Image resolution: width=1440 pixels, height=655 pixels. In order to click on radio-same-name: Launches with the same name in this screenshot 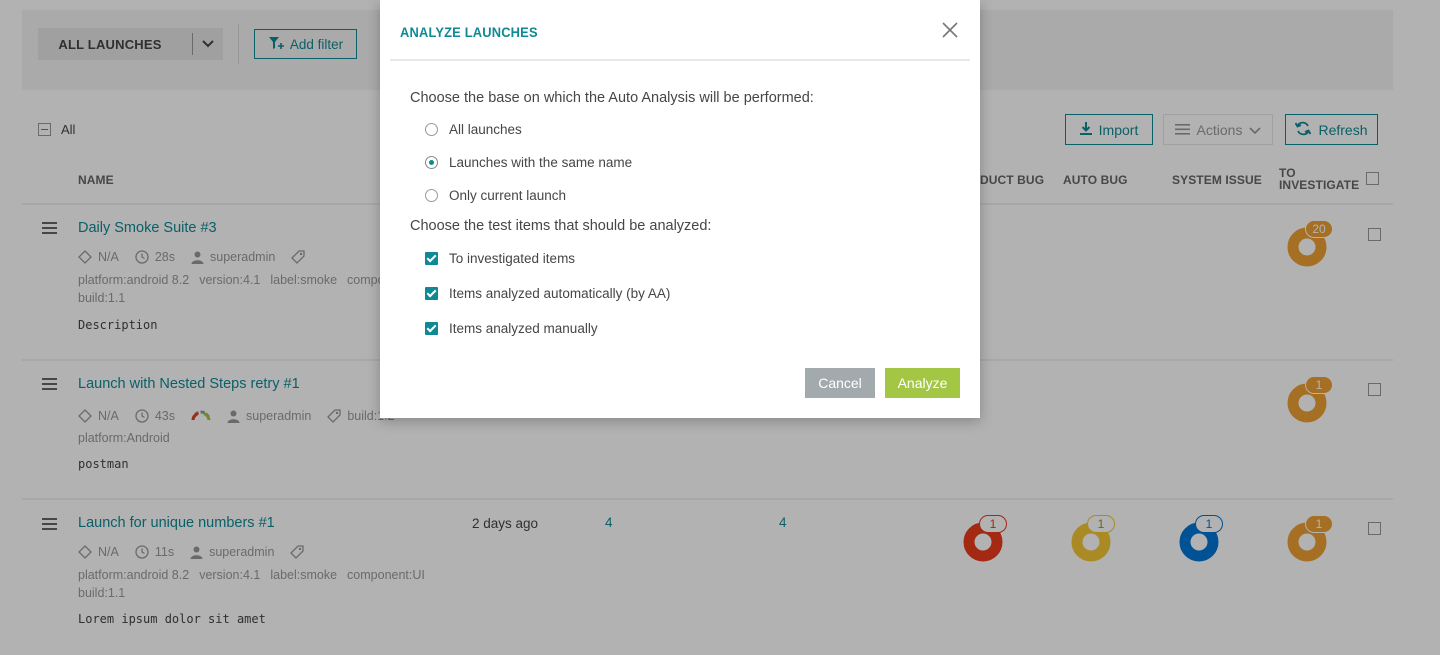, I will do `click(528, 162)`.